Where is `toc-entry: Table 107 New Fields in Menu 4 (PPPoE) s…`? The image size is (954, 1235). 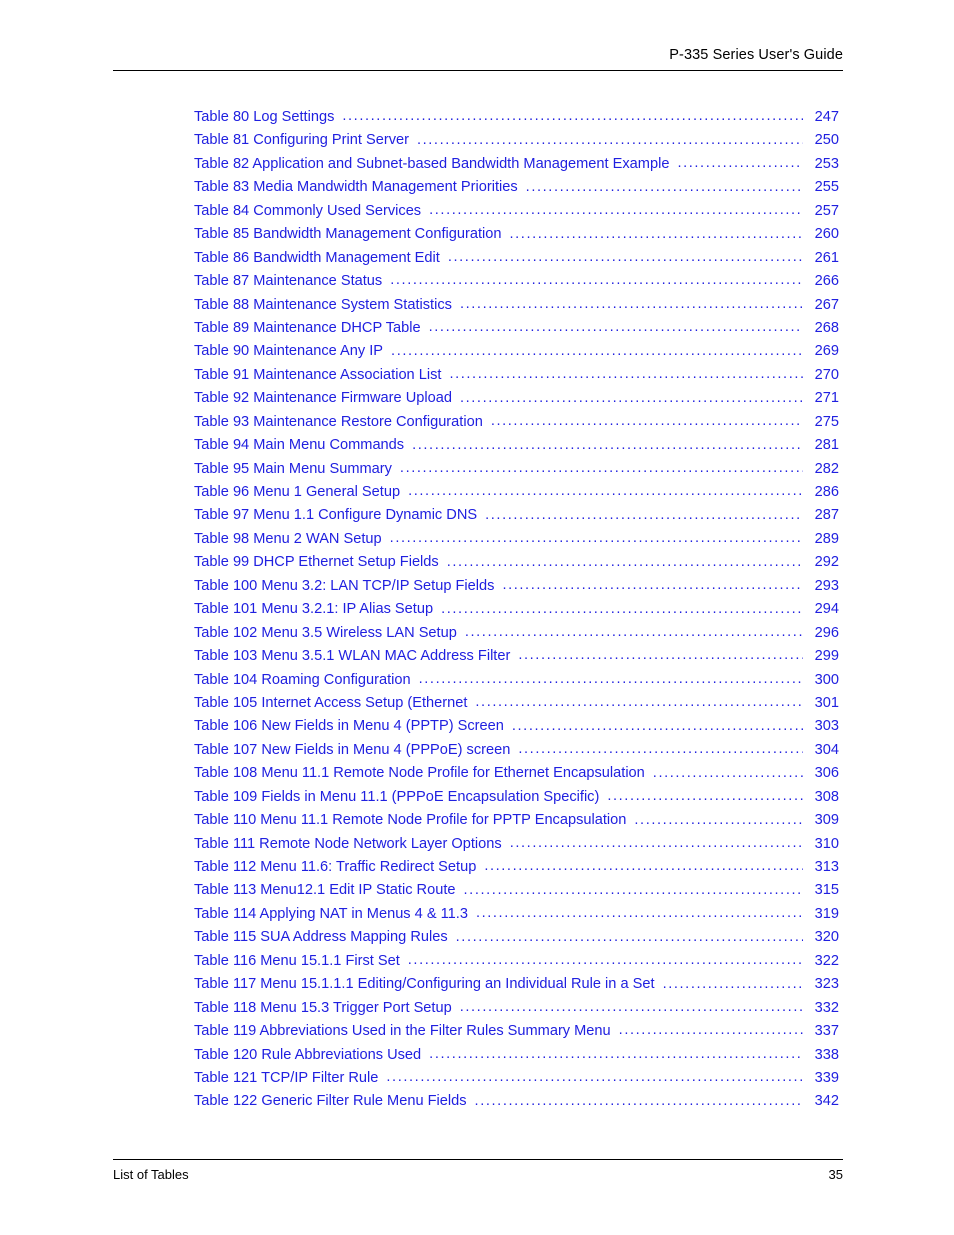
toc-entry: Table 107 New Fields in Menu 4 (PPPoE) s… is located at coordinates (516, 750).